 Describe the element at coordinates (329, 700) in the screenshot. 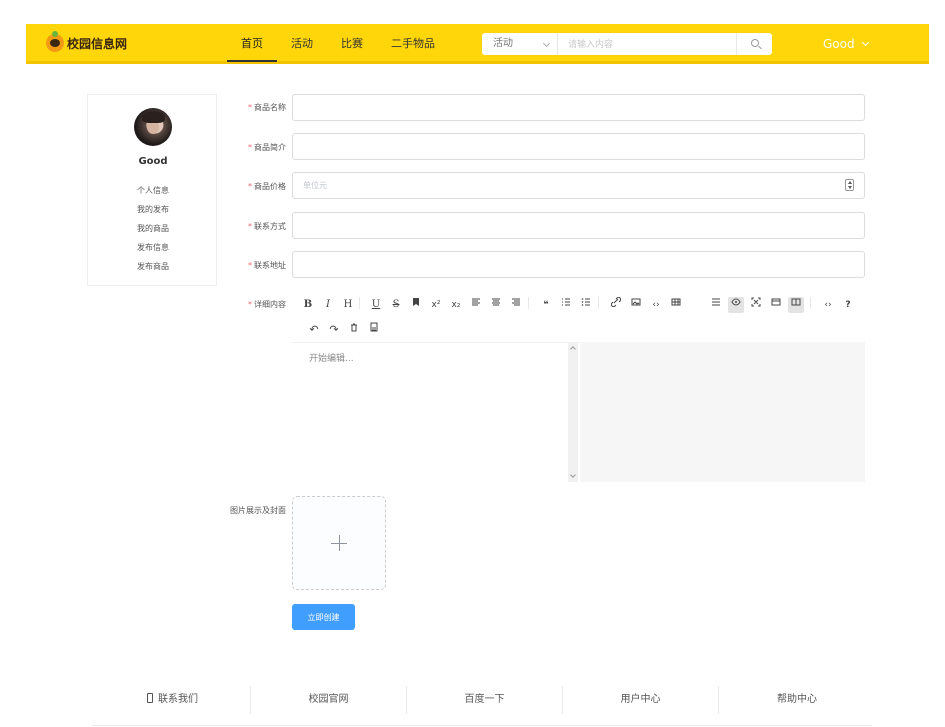

I see `footer-official-site: 校园官网` at that location.